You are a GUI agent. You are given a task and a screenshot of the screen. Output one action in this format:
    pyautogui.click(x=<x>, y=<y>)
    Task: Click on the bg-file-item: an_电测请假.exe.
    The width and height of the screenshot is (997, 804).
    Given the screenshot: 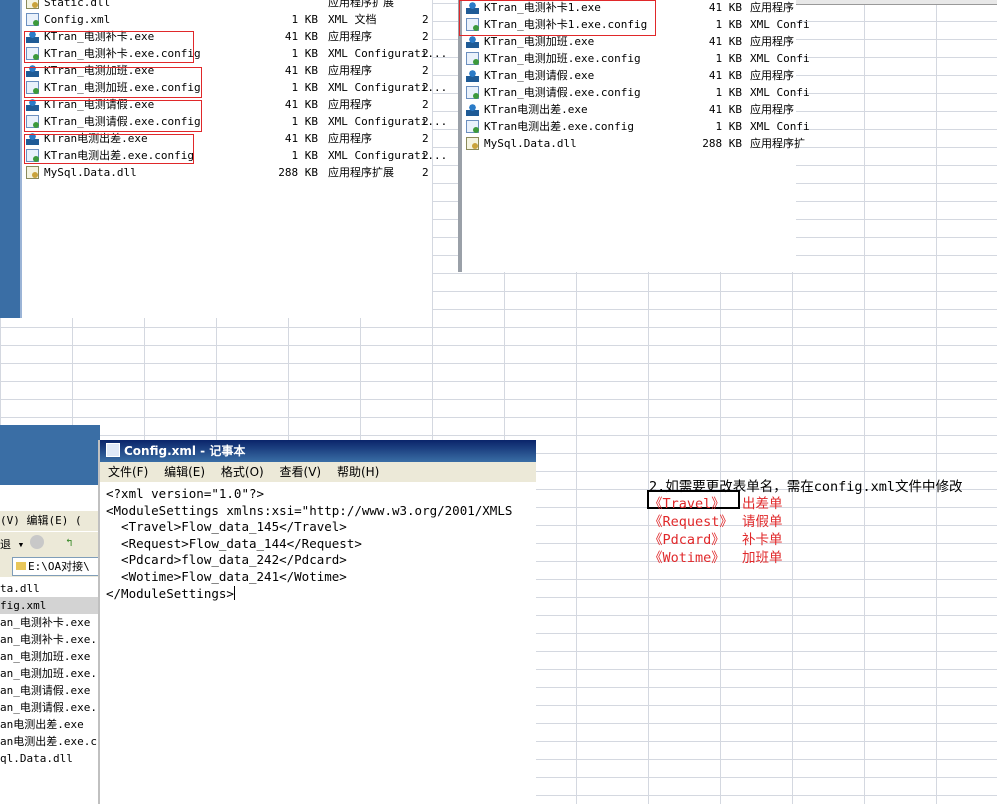 What is the action you would take?
    pyautogui.click(x=50, y=707)
    